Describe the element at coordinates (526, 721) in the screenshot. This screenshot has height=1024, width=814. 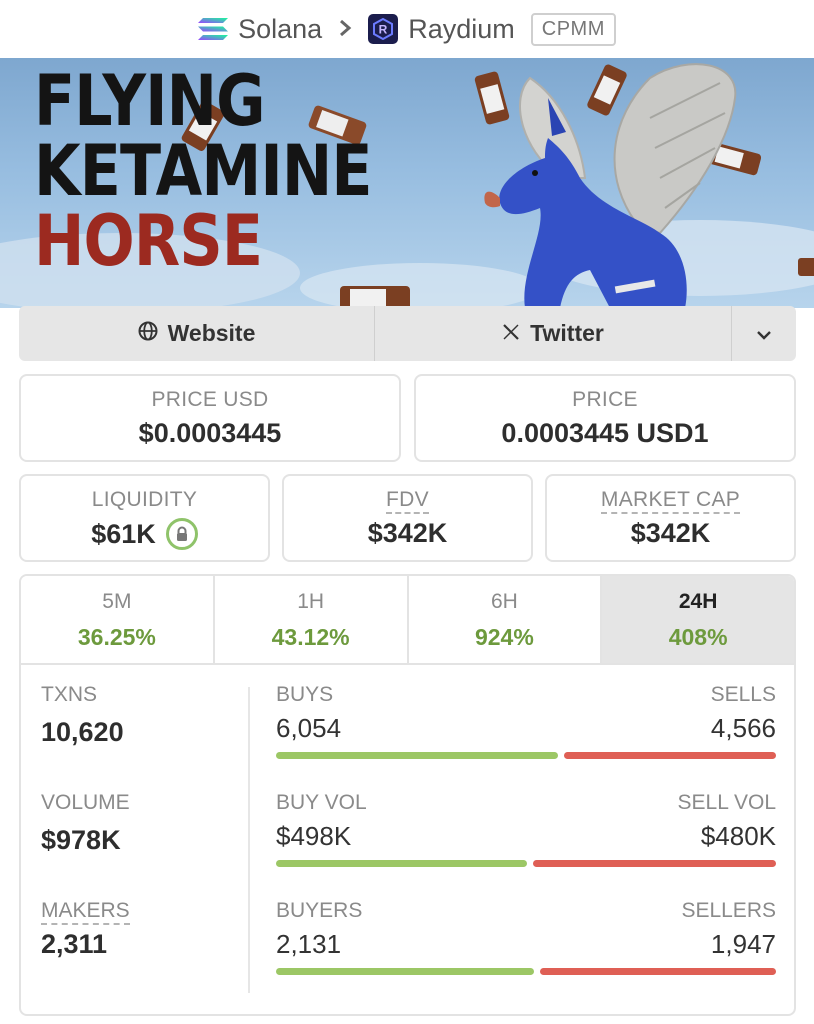
I see `buys-sells-split: BUYS SELLS 6,054 4,566` at that location.